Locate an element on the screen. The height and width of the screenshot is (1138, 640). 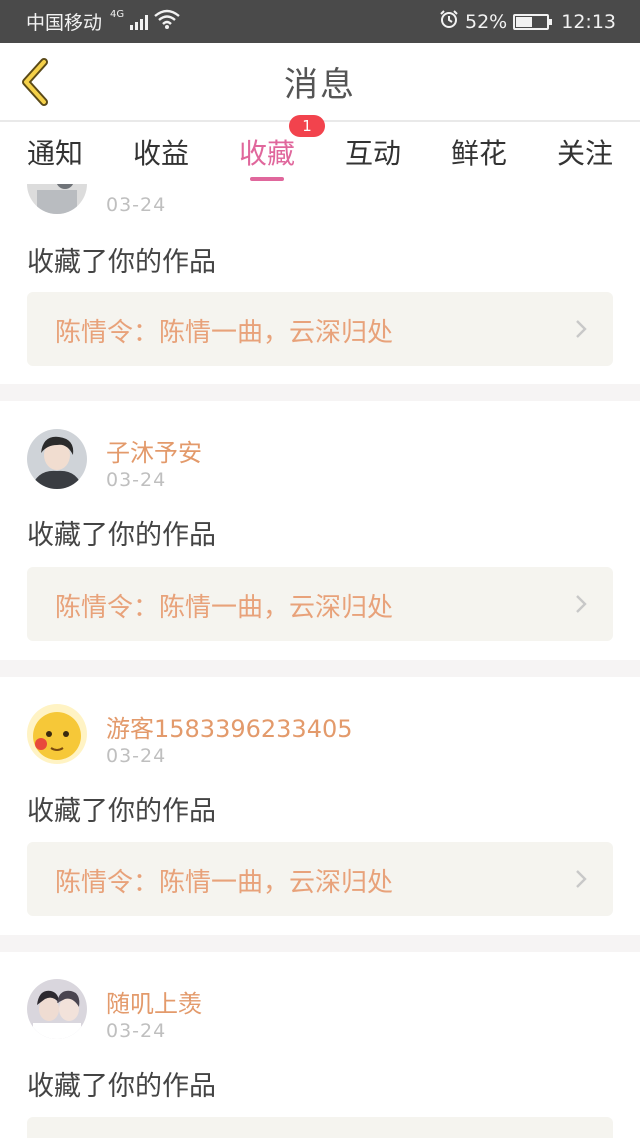
back-button is located at coordinates (37, 82).